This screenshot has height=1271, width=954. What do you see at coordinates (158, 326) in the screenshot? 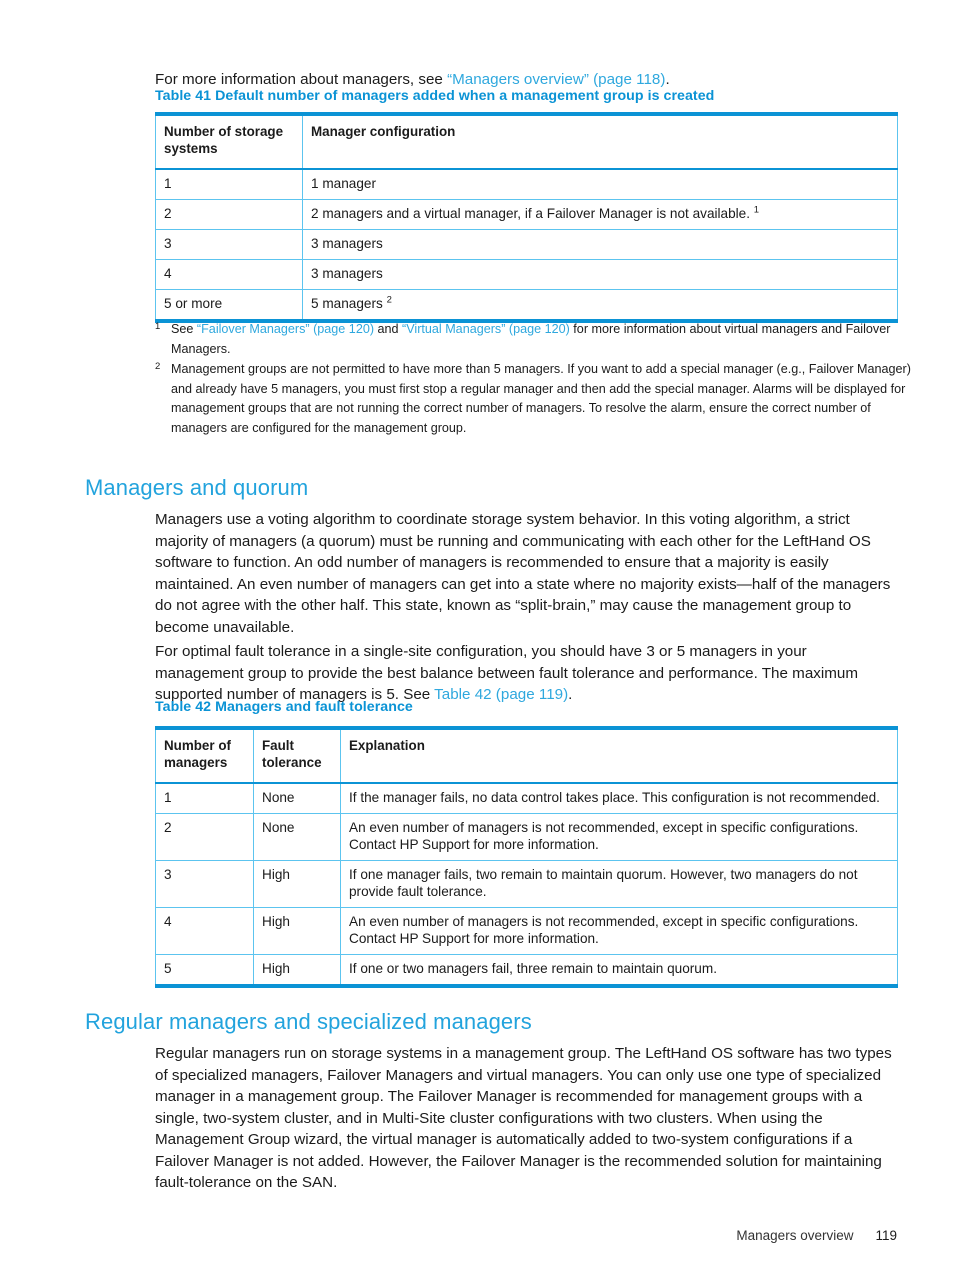
I see `footnote-1-marker: 1` at bounding box center [158, 326].